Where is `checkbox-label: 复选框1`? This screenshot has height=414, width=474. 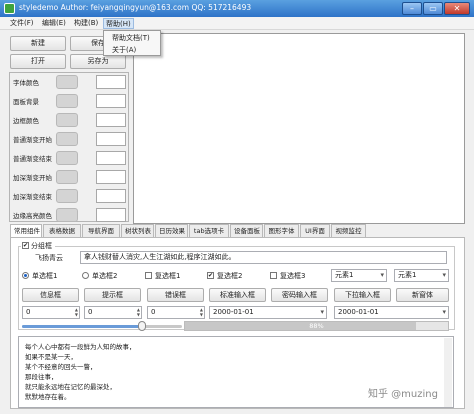
checkbox-label: 复选框1 is located at coordinates (168, 276).